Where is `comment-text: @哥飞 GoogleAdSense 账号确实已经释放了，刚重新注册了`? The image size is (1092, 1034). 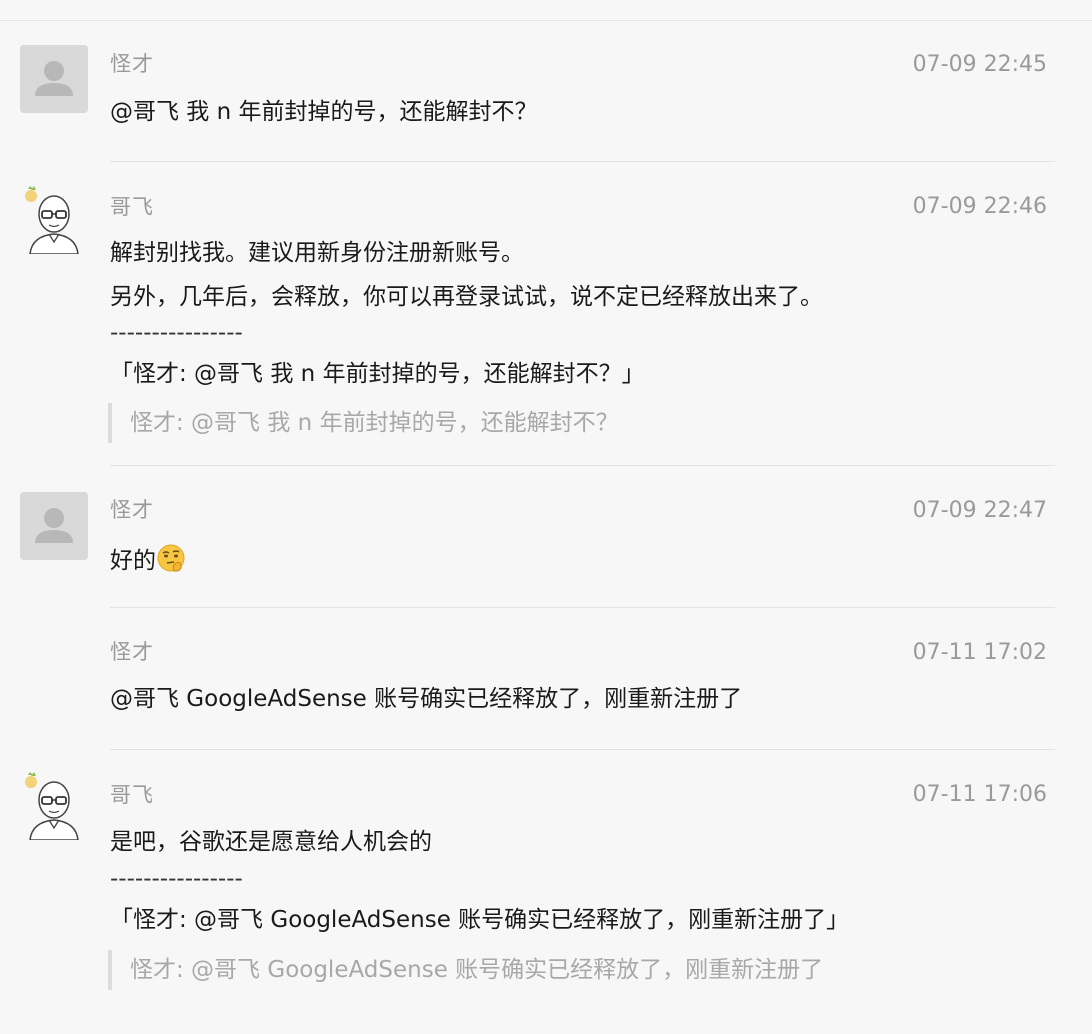
comment-text: @哥飞 GoogleAdSense 账号确实已经释放了，刚重新注册了 is located at coordinates (426, 699).